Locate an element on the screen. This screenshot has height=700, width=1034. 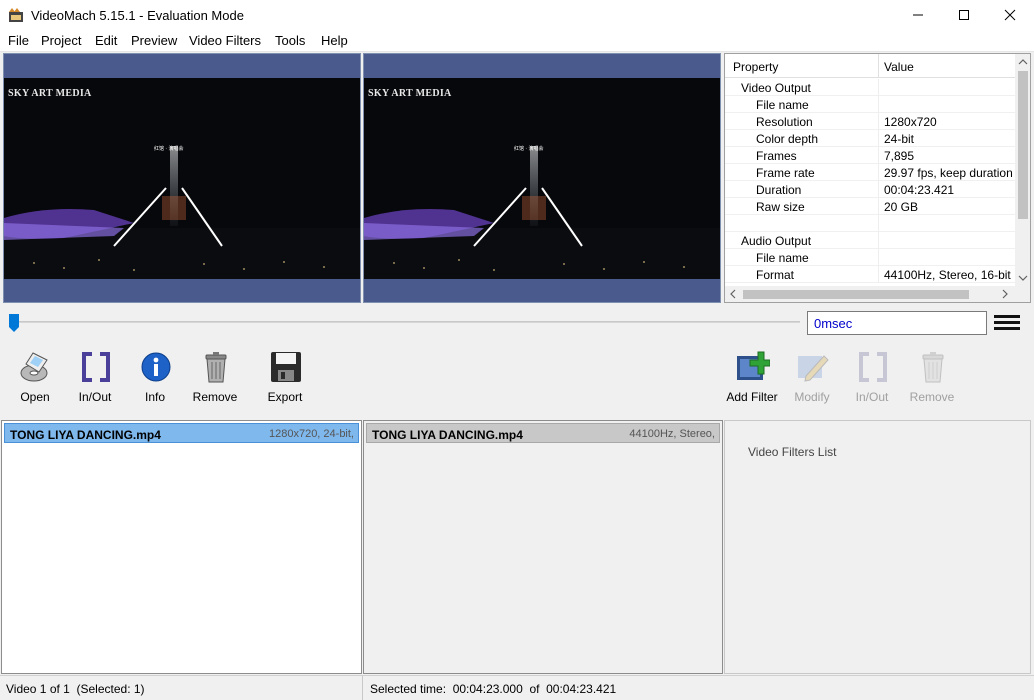
video-filters-panel: Video Filters List is located at coordinates (877, 547).